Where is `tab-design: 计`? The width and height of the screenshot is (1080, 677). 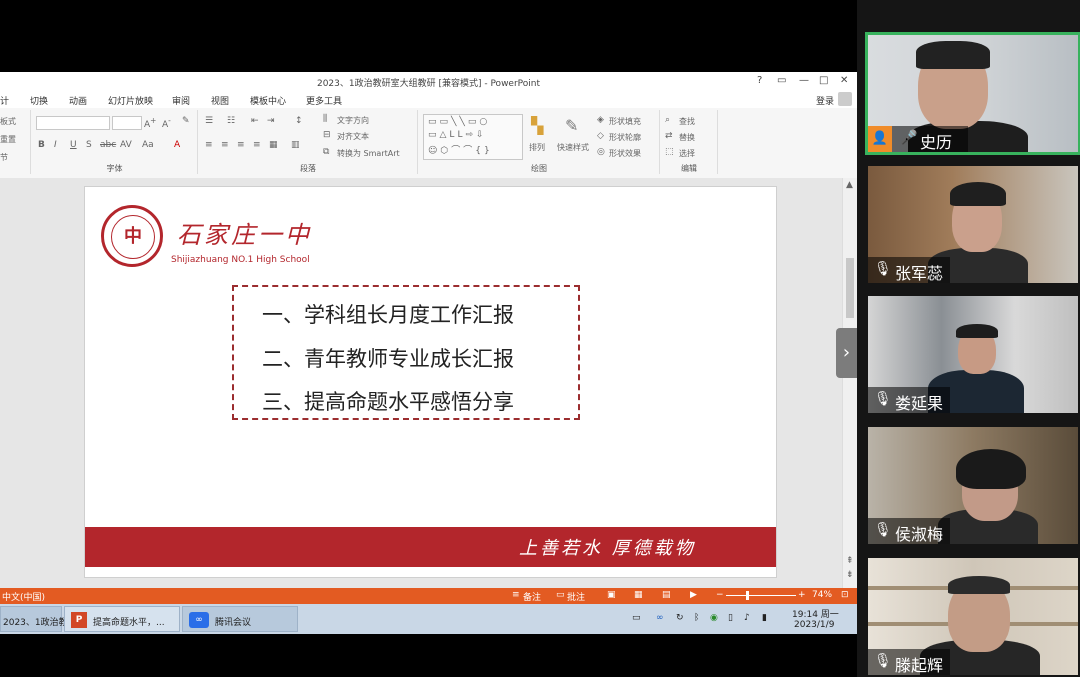
tab-design: 计 is located at coordinates (4, 100).